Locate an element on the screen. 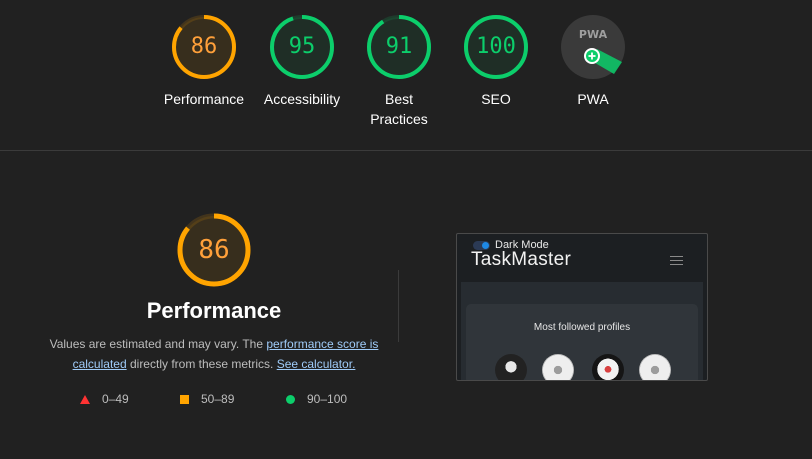  gauge-performance: 86 Performance is located at coordinates (204, 61).